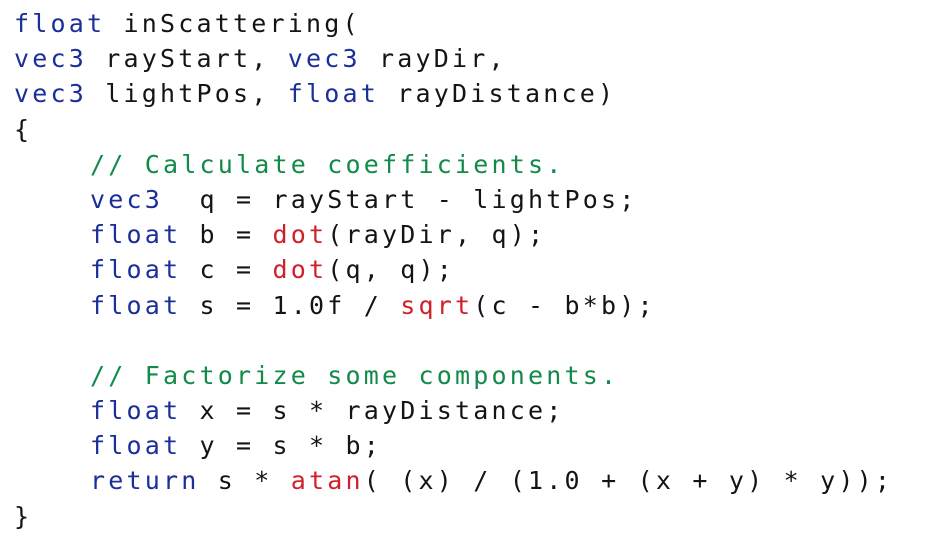 The image size is (940, 550). I want to click on code-text: s = 1.0f /, so click(291, 305).